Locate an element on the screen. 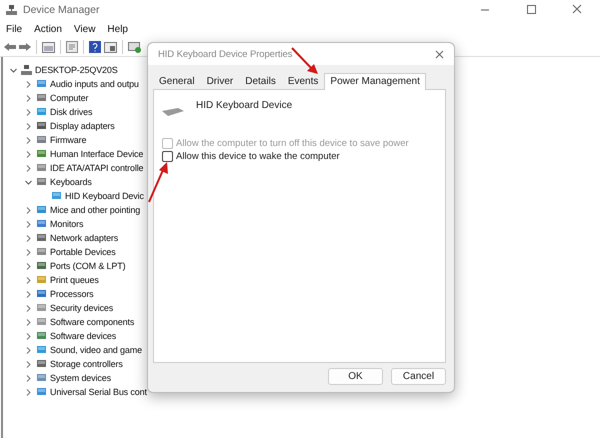 This screenshot has height=438, width=600. tree-item: Keyboards is located at coordinates (71, 182).